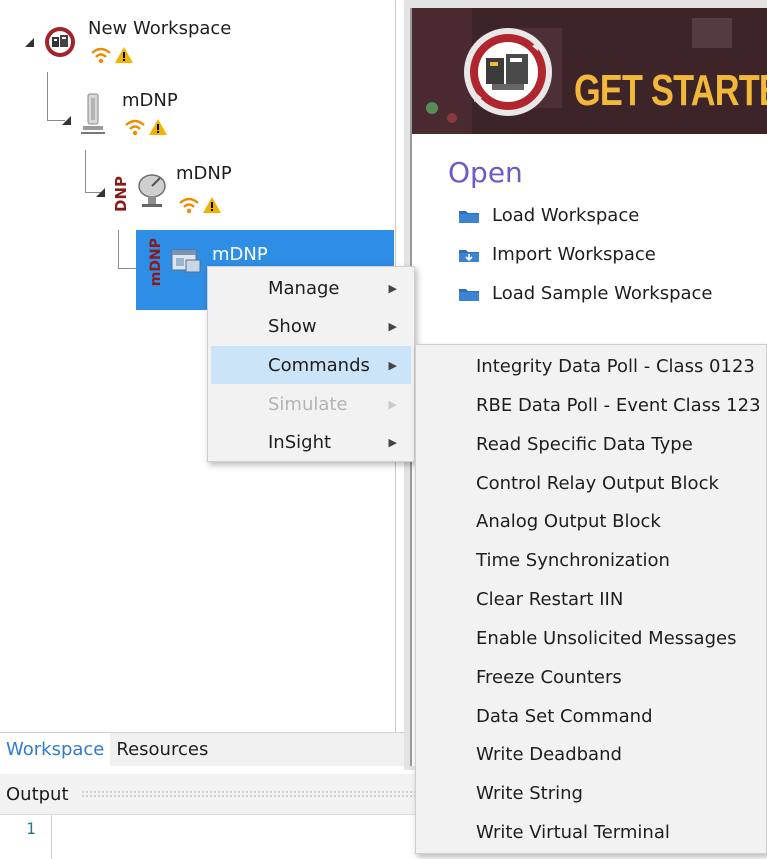 The height and width of the screenshot is (859, 767). I want to click on command-freeze-counters: Freeze Counters, so click(549, 677).